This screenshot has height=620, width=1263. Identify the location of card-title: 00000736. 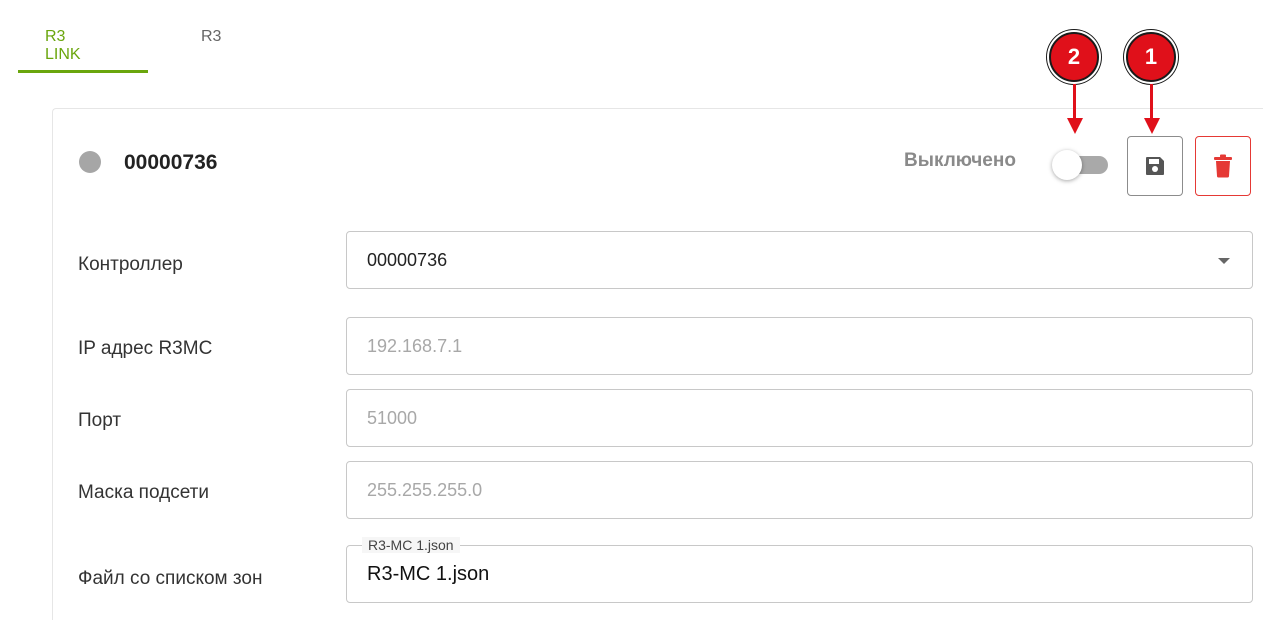
(171, 162).